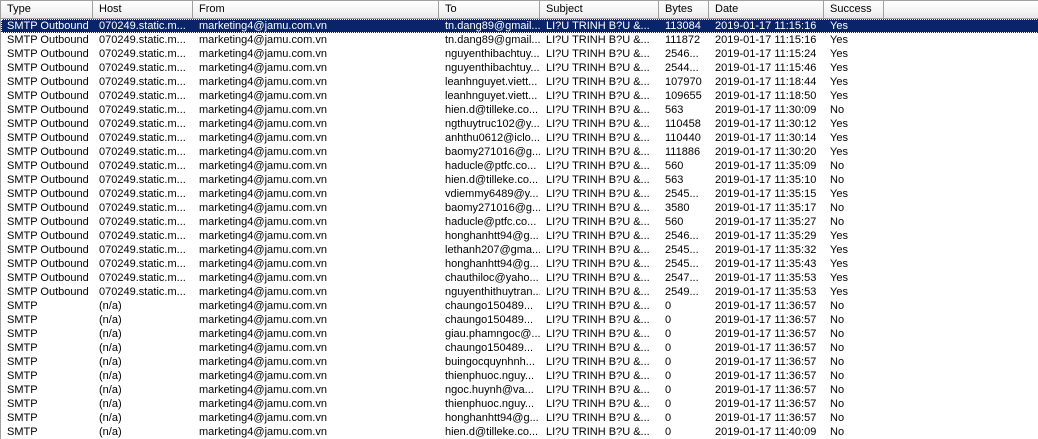  What do you see at coordinates (854, 9) in the screenshot?
I see `column-header-success: Success` at bounding box center [854, 9].